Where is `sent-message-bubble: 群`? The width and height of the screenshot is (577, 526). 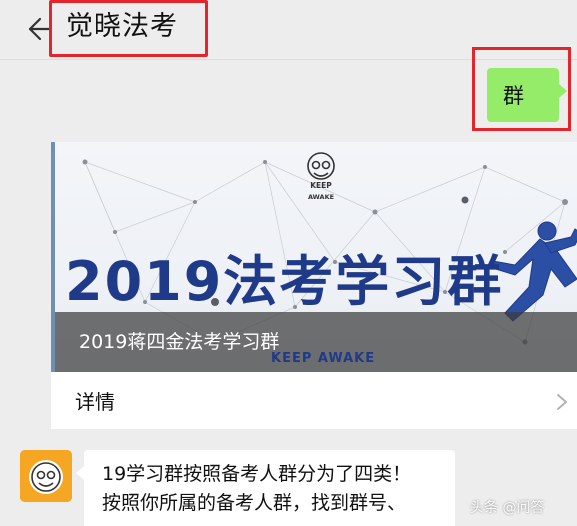 sent-message-bubble: 群 is located at coordinates (527, 95).